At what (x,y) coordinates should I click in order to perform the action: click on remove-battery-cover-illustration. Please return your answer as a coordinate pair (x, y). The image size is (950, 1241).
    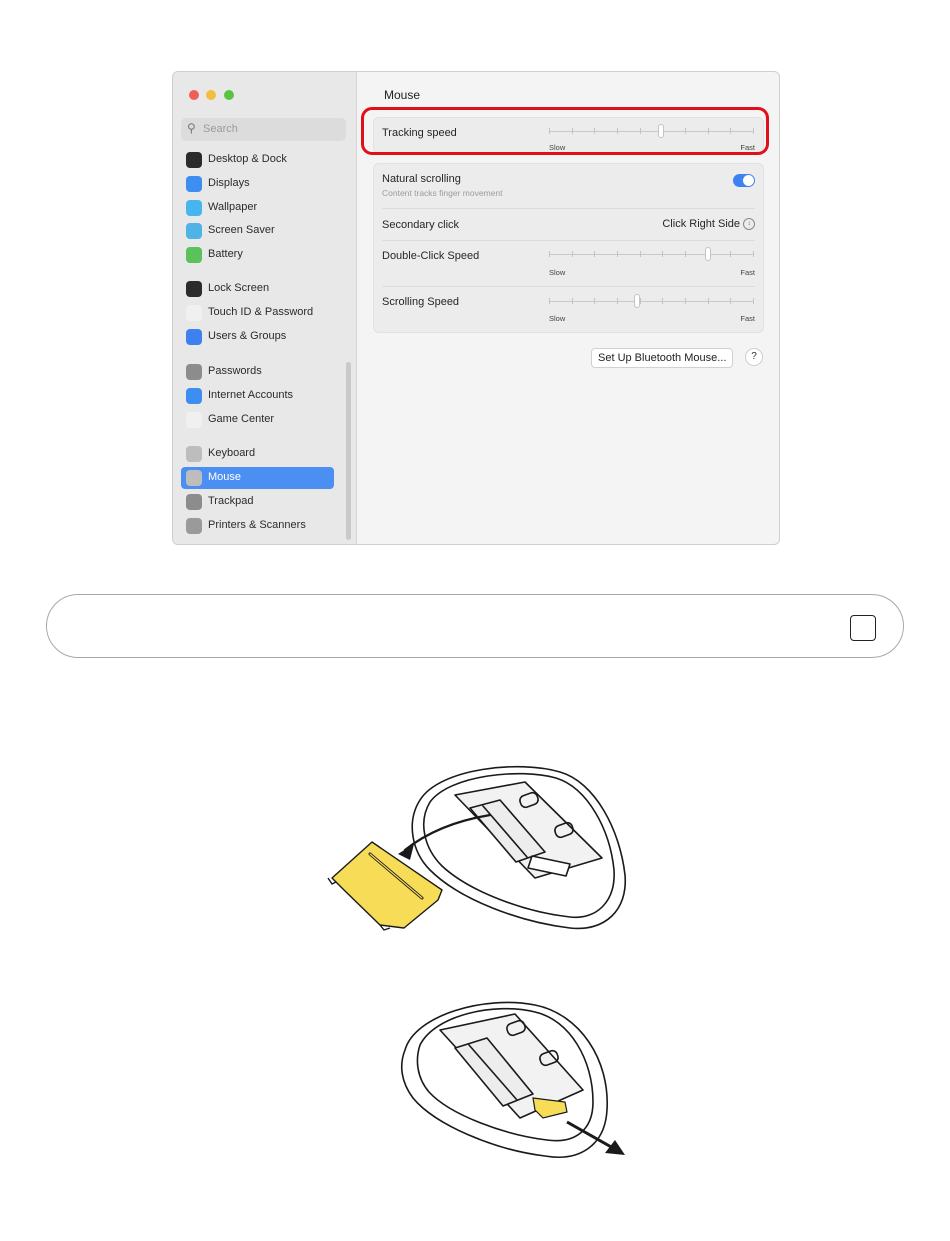
    Looking at the image, I should click on (476, 848).